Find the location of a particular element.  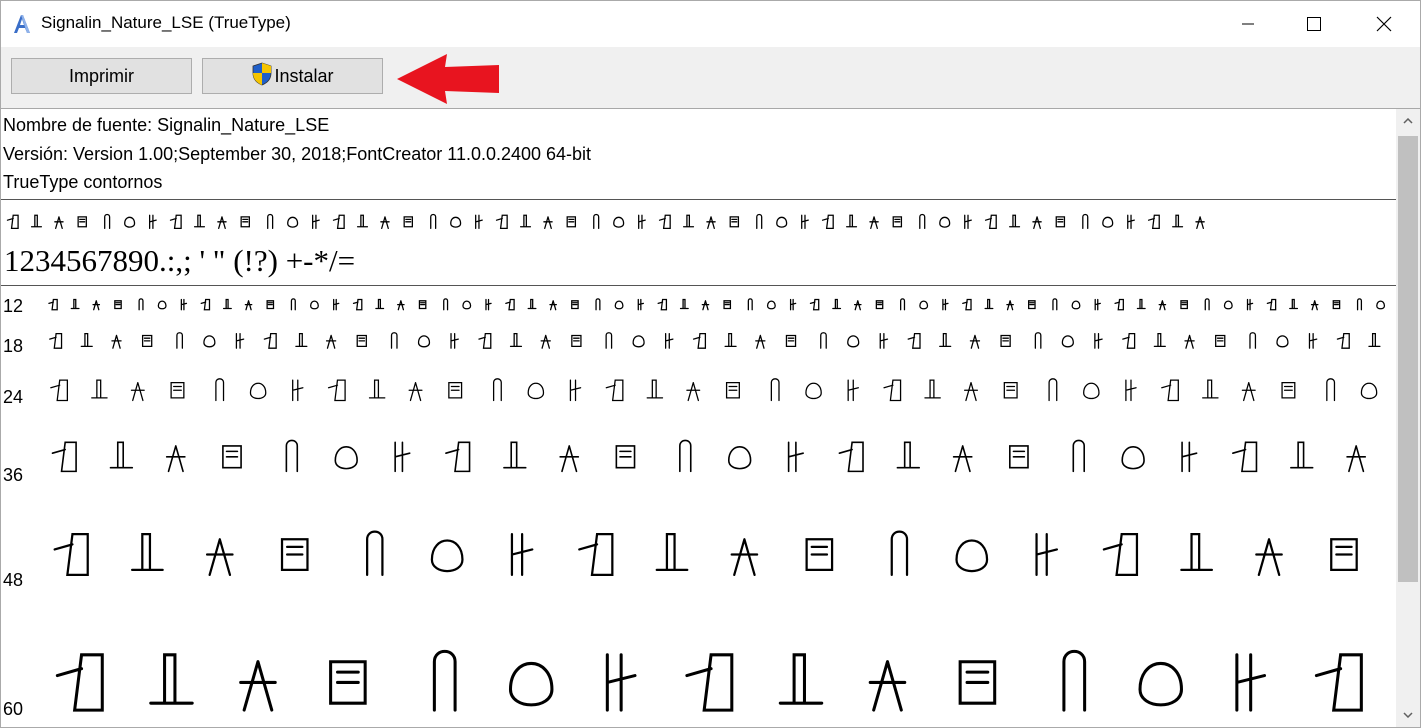

print-button: Imprimir is located at coordinates (101, 76).